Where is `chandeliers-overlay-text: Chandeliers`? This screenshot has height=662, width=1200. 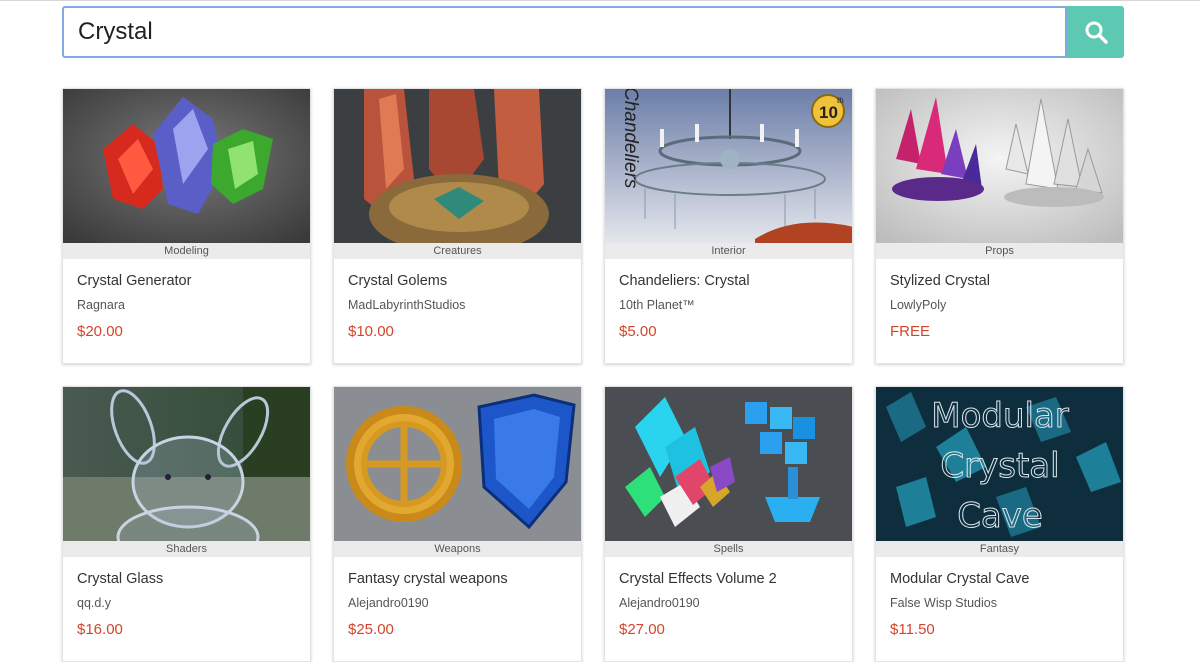
chandeliers-overlay-text: Chandeliers is located at coordinates (630, 139).